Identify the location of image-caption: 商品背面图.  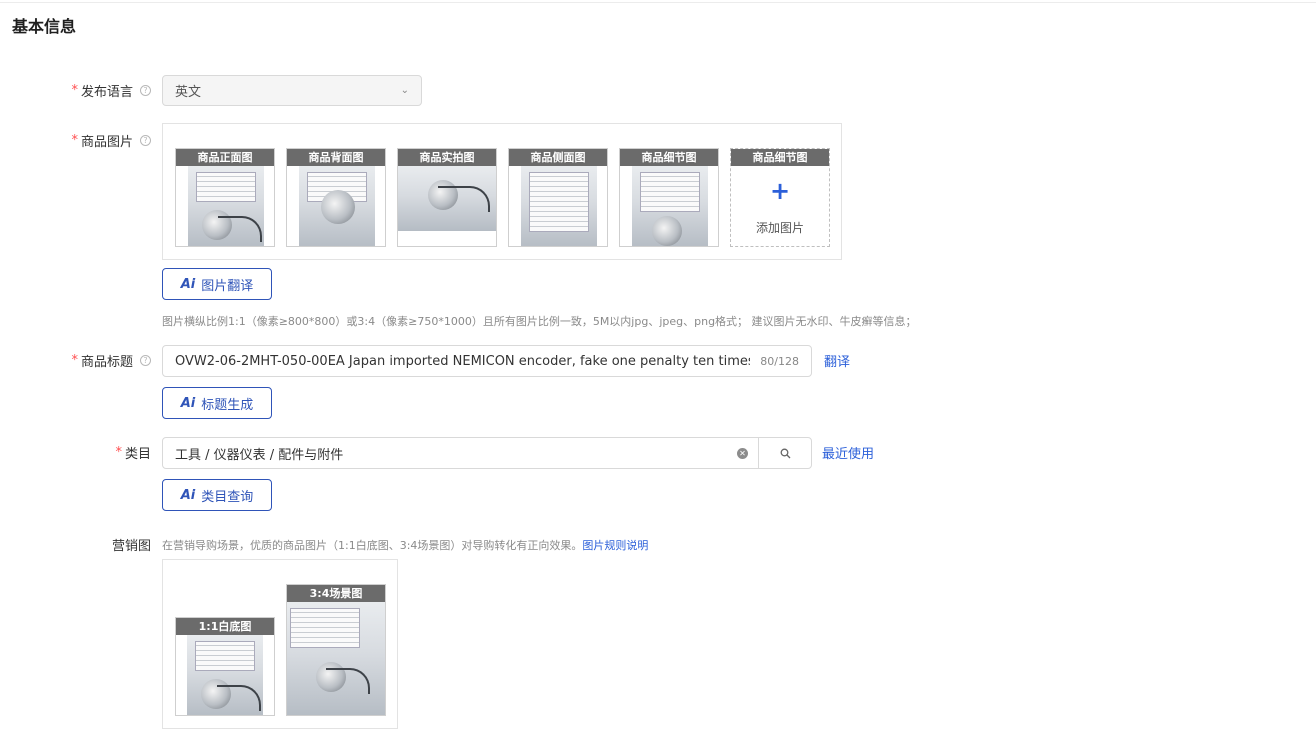
(336, 157).